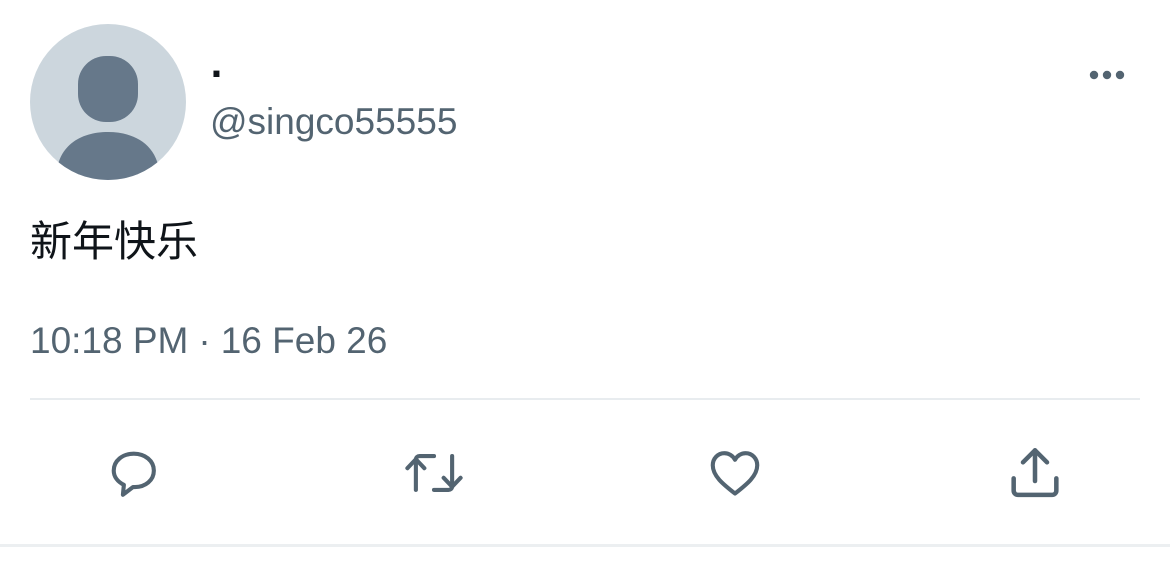 This screenshot has height=564, width=1170. I want to click on more-dots-icon, so click(1107, 75).